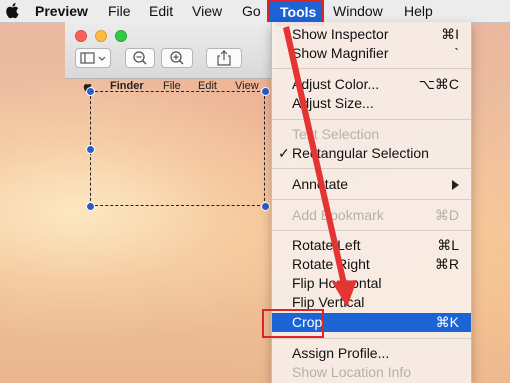  I want to click on menu-item-label: Flip Horizontal, so click(337, 283).